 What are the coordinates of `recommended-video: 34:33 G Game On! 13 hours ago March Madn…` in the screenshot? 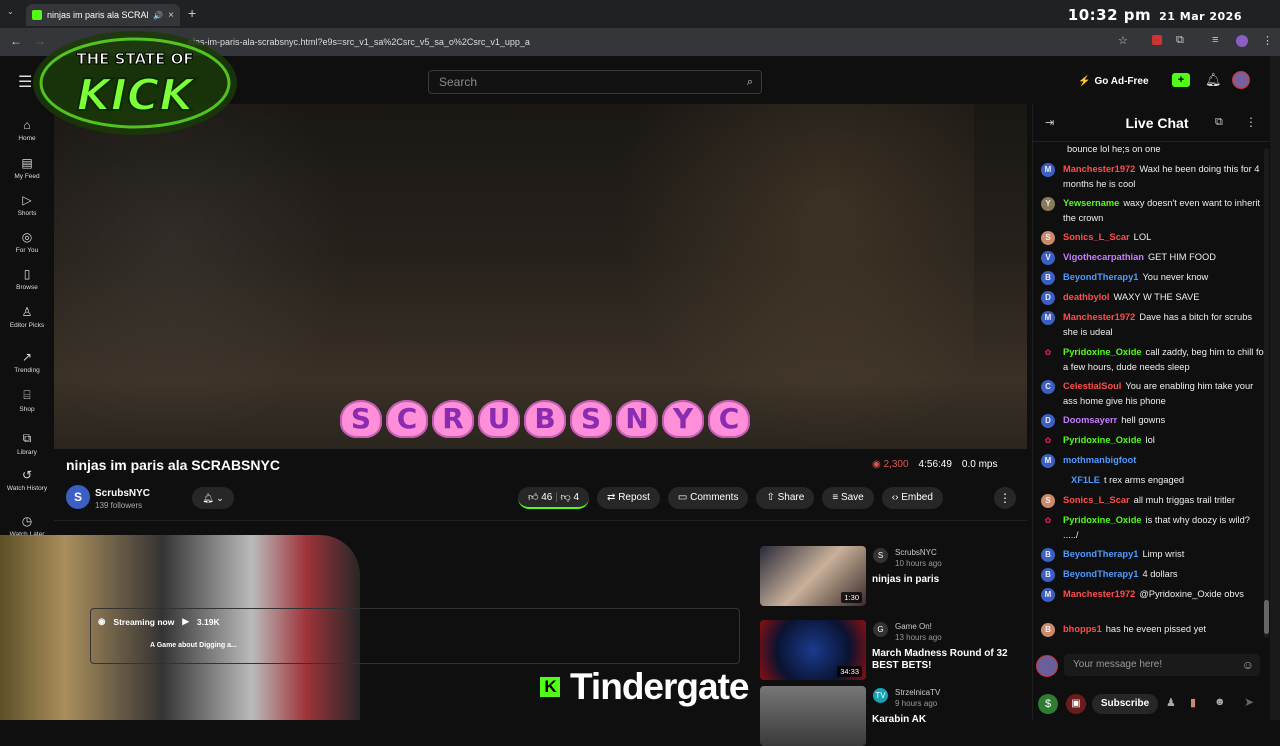 It's located at (890, 651).